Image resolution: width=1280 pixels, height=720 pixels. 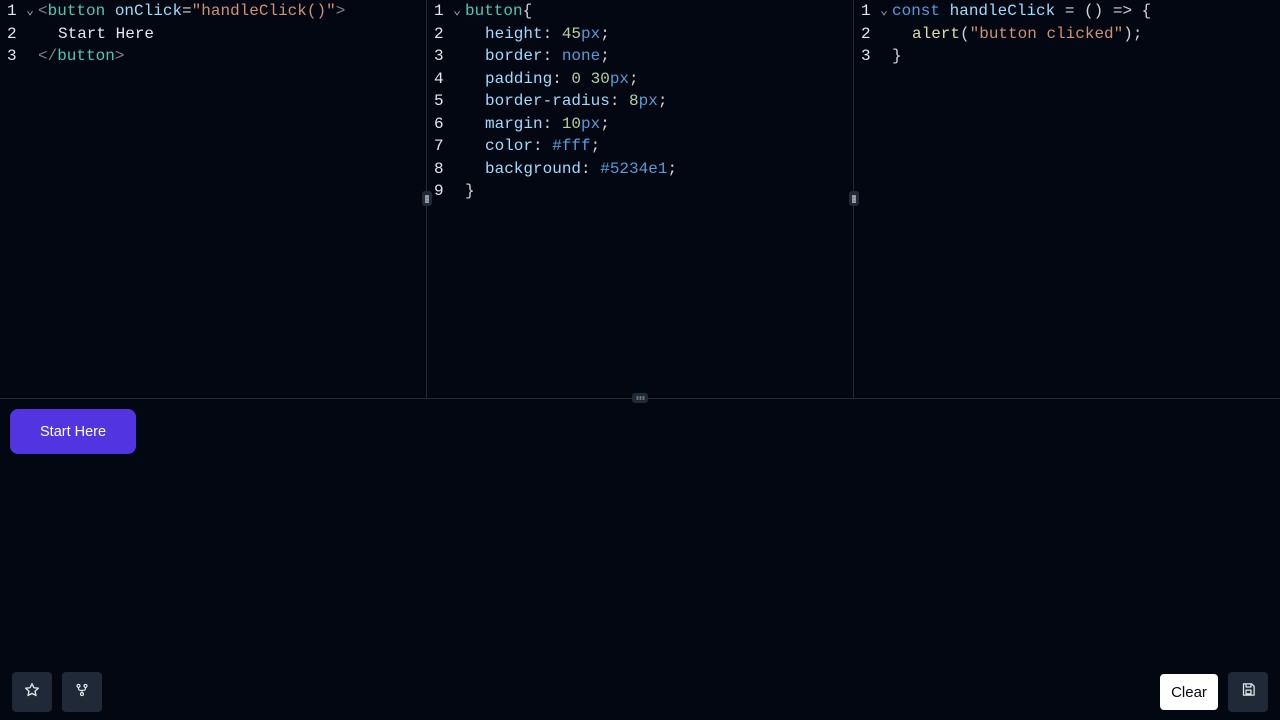 I want to click on code-line: 3 }, so click(x=1067, y=56).